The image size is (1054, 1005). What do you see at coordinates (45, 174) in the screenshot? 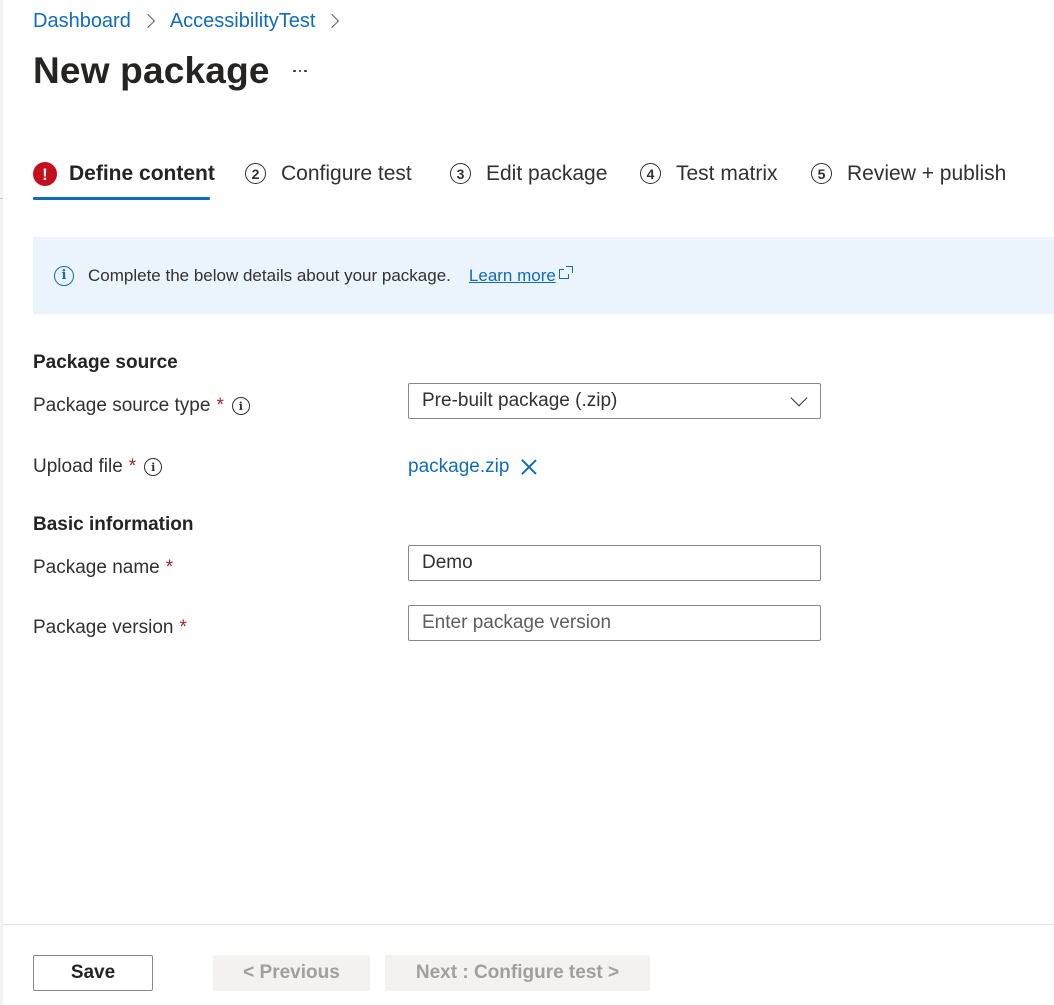
I see `error-icon: !` at bounding box center [45, 174].